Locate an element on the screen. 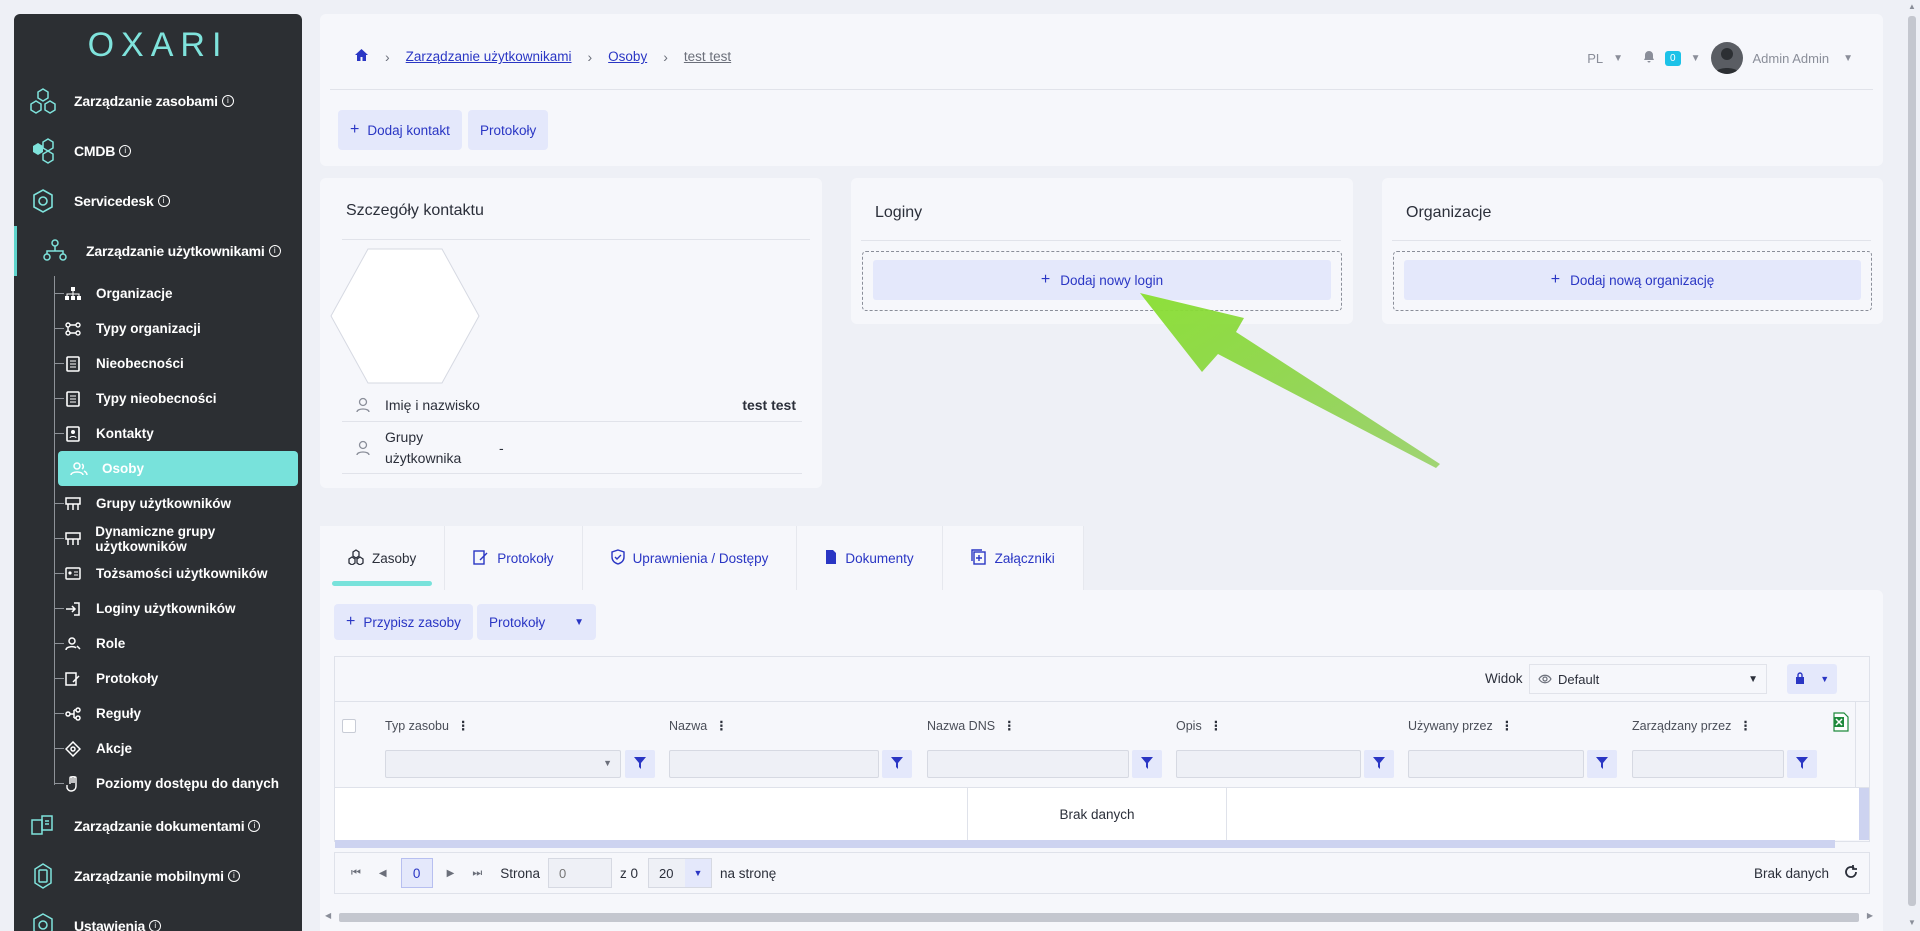  nav-servicedesk: Servicedesk i is located at coordinates (158, 201).